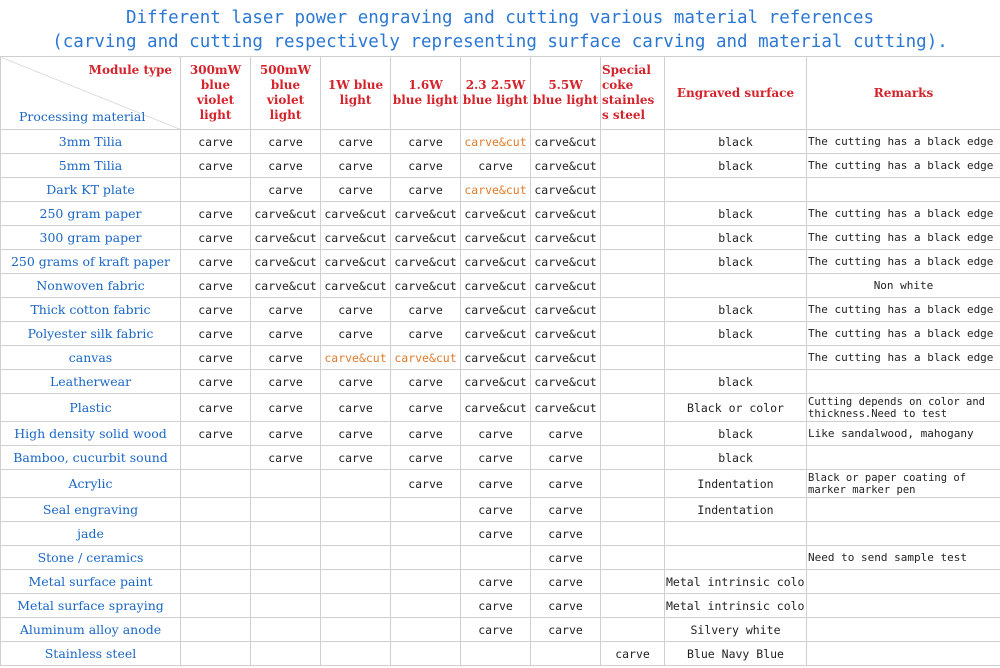  What do you see at coordinates (735, 653) in the screenshot?
I see `engraved-surface-cell: Blue Navy Blue` at bounding box center [735, 653].